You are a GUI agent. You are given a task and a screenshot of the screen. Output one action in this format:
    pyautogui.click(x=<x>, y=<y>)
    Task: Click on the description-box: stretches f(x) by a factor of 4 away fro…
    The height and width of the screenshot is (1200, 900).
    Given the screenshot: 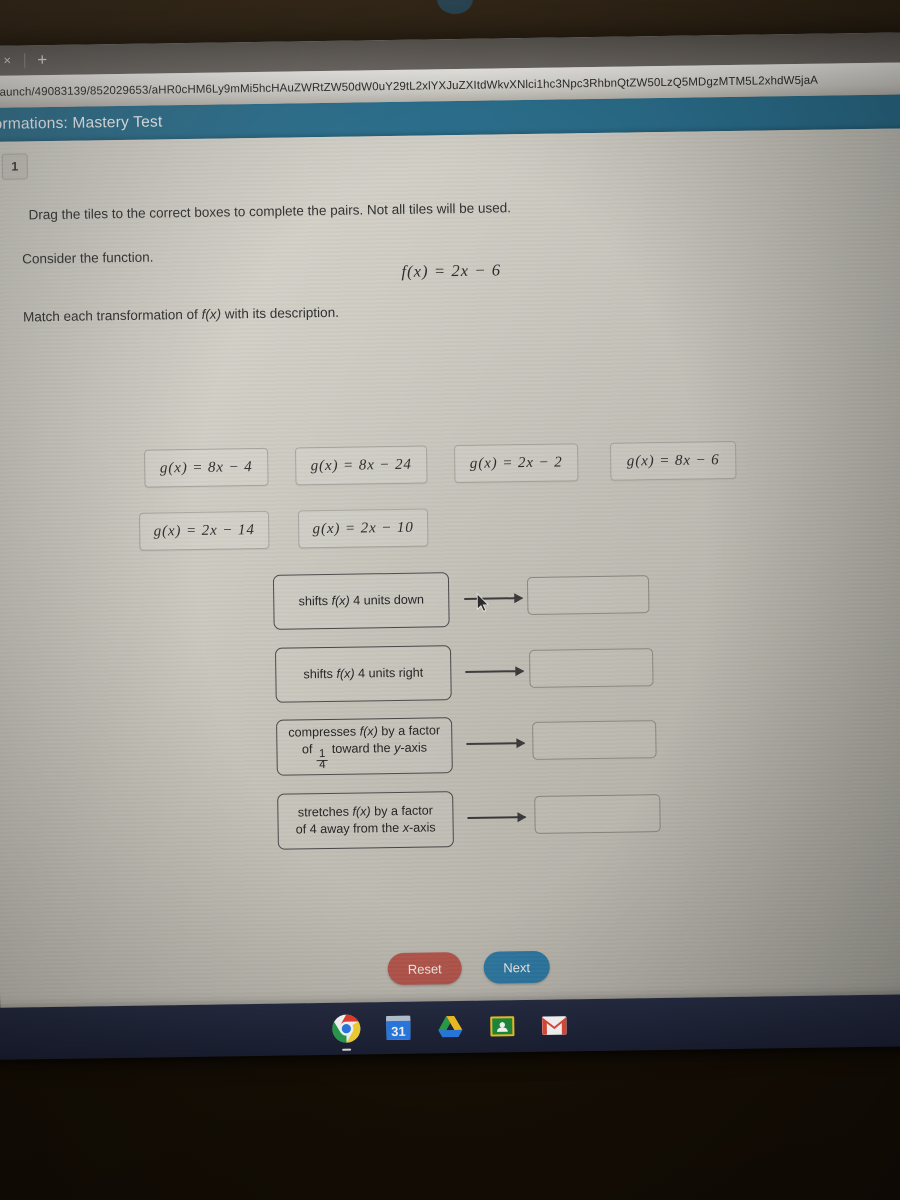 What is the action you would take?
    pyautogui.click(x=365, y=820)
    